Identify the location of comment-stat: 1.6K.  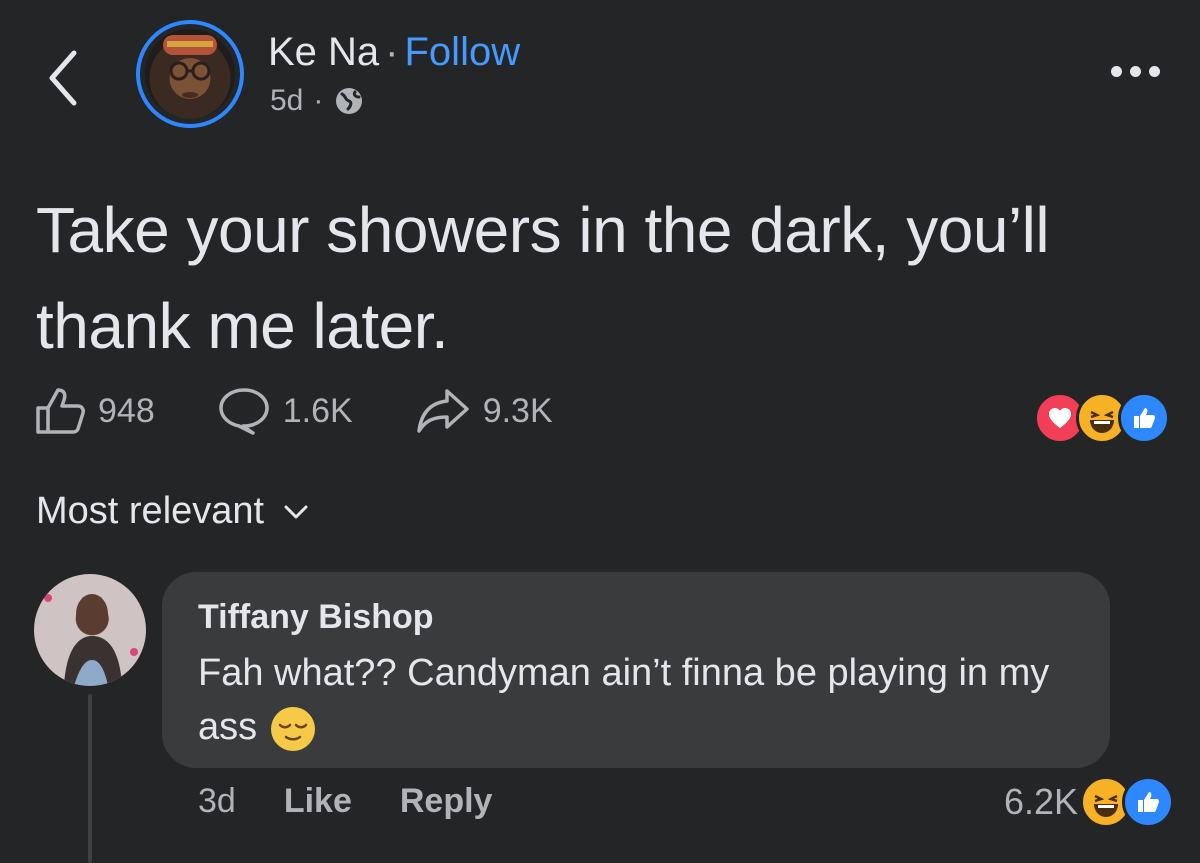
(285, 411).